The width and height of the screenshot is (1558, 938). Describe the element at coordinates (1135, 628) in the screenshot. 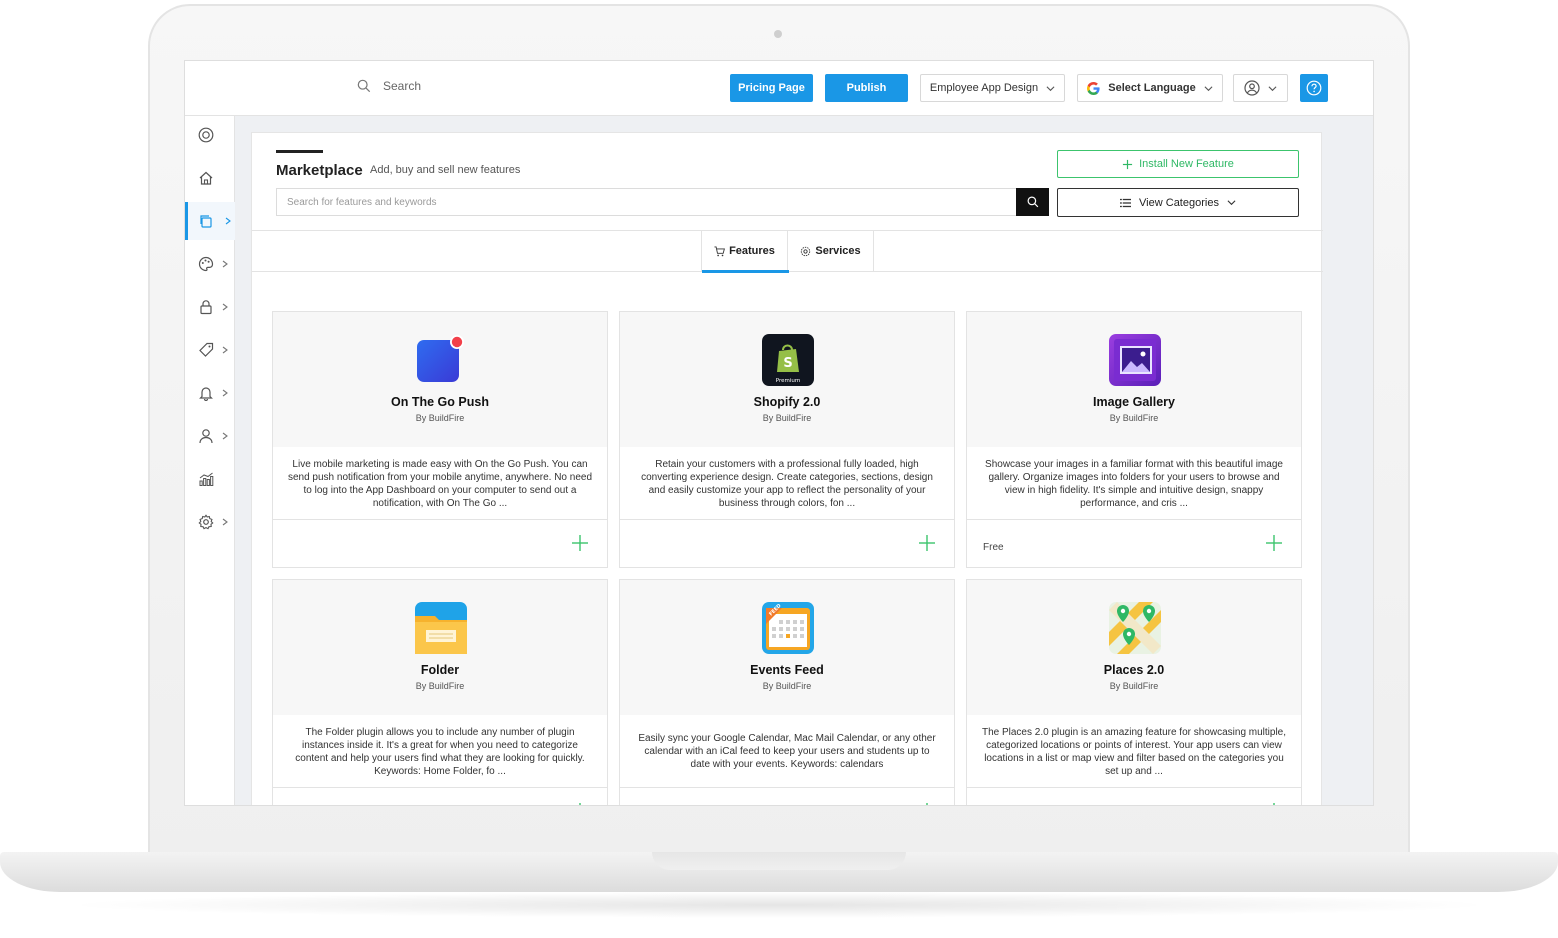

I see `map-icon` at that location.